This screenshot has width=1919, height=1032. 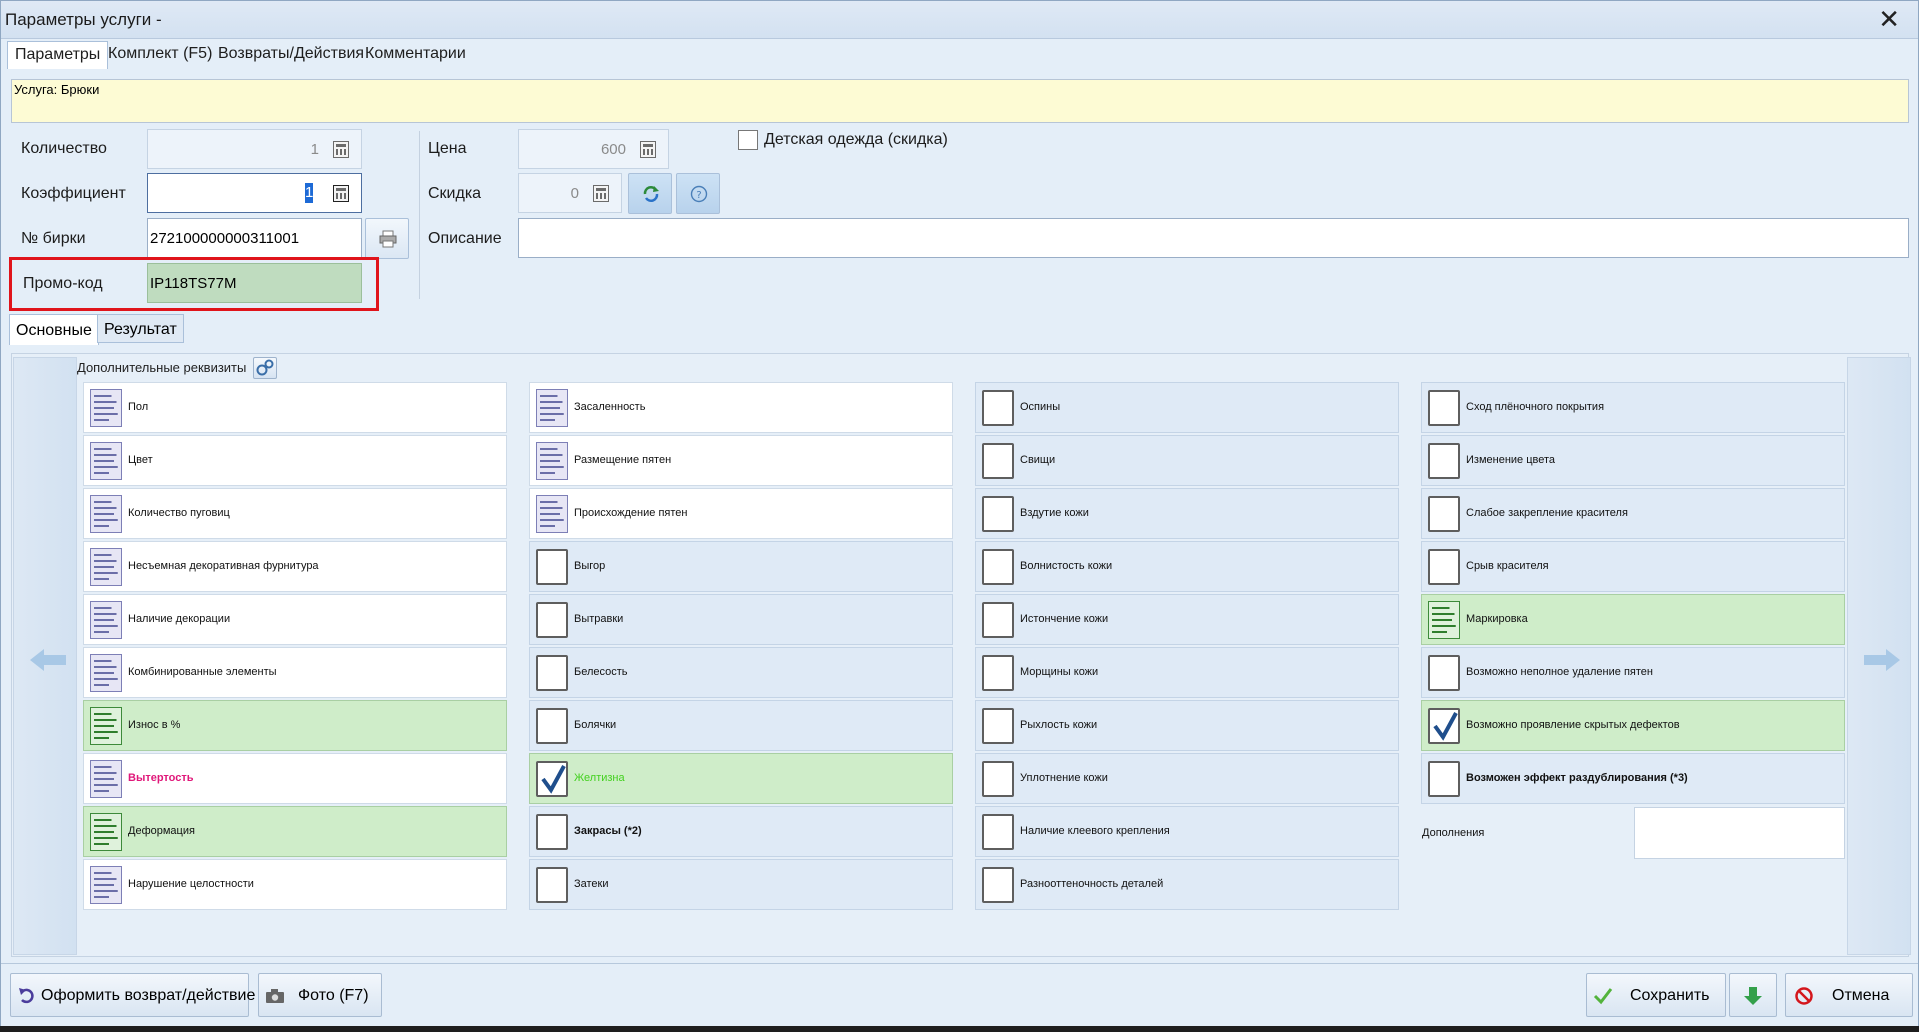 I want to click on attribute-item: Маркировка, so click(x=1633, y=619).